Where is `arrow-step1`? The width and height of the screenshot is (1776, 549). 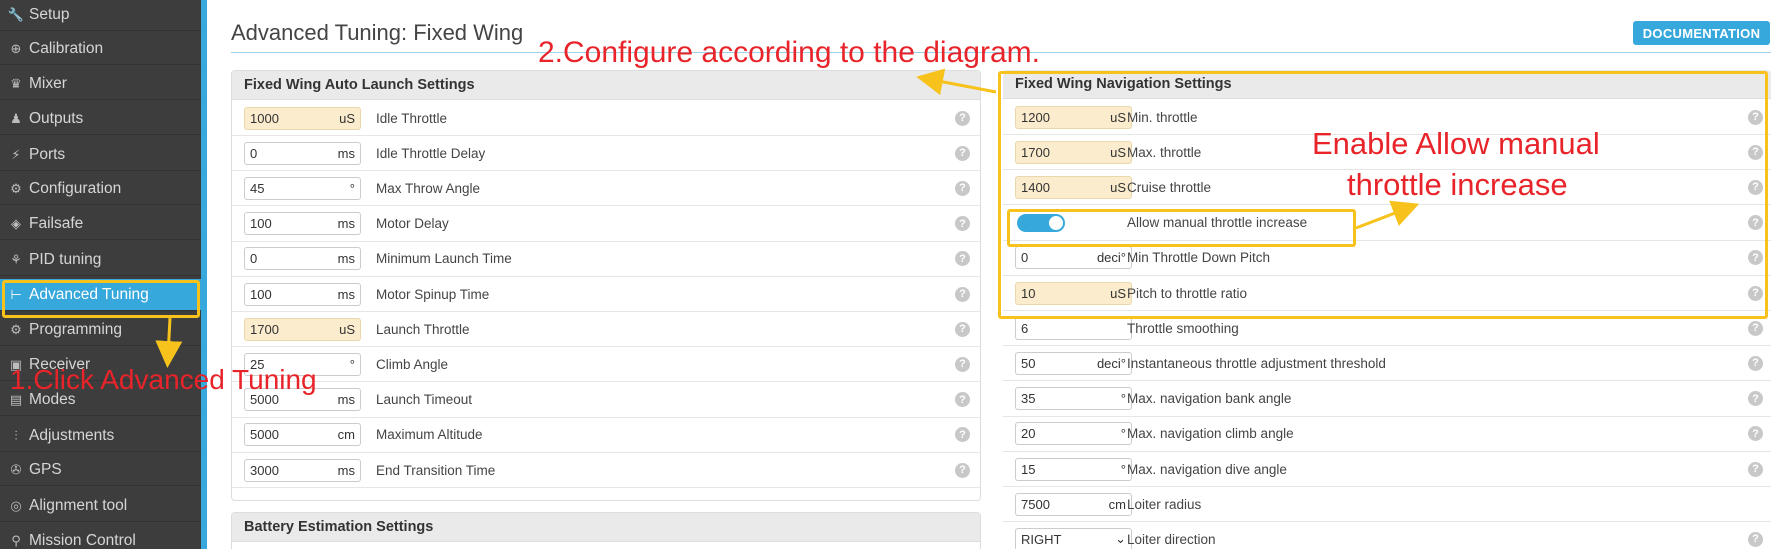
arrow-step1 is located at coordinates (169, 342).